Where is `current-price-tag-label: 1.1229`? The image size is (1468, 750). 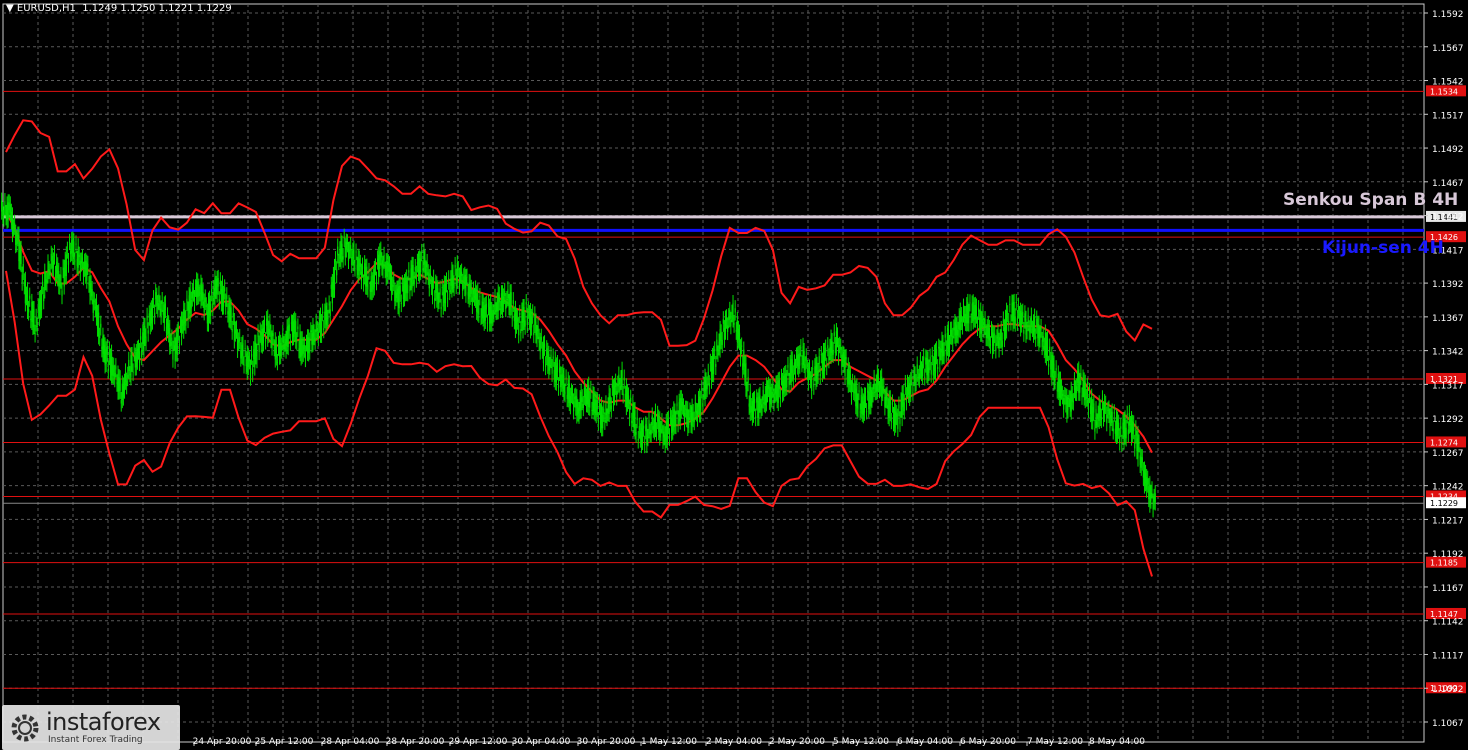 current-price-tag-label: 1.1229 is located at coordinates (1444, 503).